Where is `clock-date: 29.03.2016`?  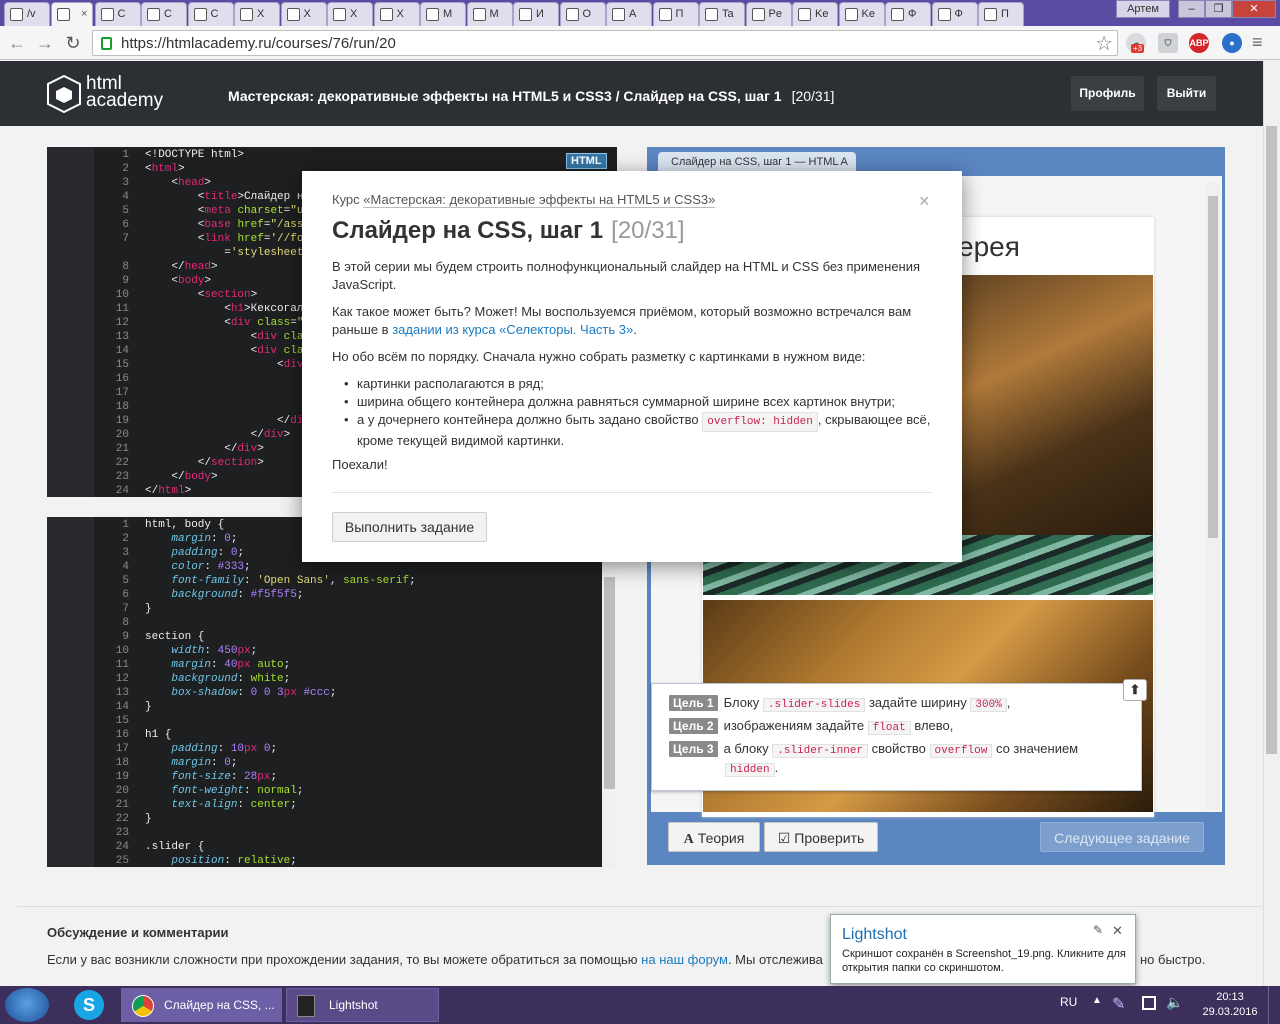 clock-date: 29.03.2016 is located at coordinates (1230, 1012).